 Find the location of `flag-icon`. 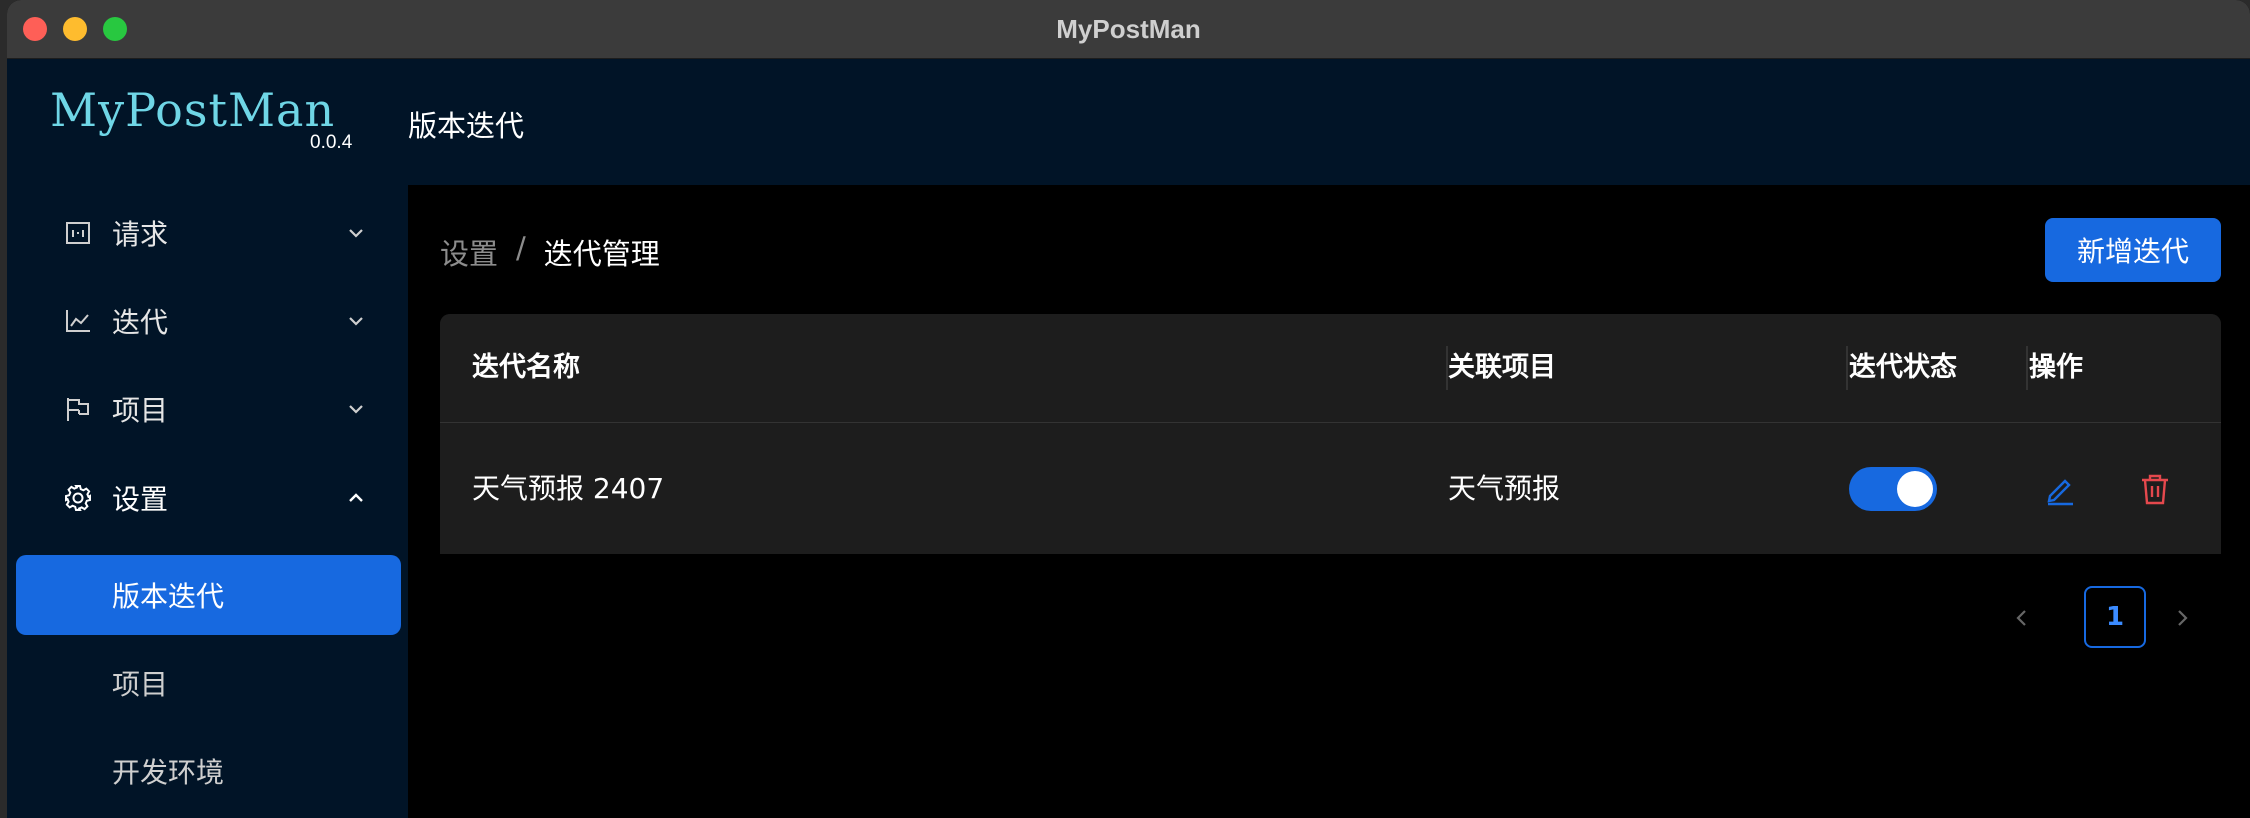

flag-icon is located at coordinates (78, 409).